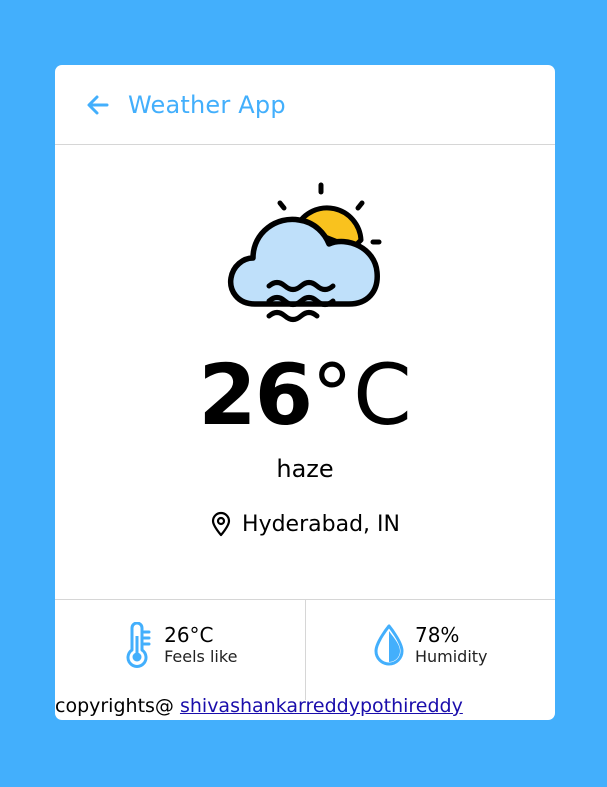 The width and height of the screenshot is (607, 787). What do you see at coordinates (437, 635) in the screenshot?
I see `humidity-value: 78%` at bounding box center [437, 635].